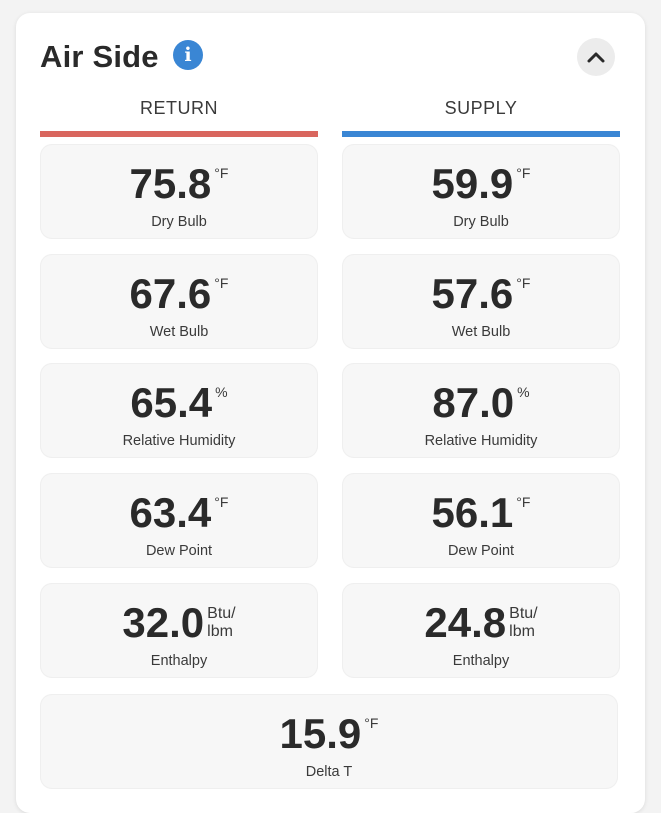 The width and height of the screenshot is (661, 813). I want to click on supply-label: SUPPLY, so click(481, 108).